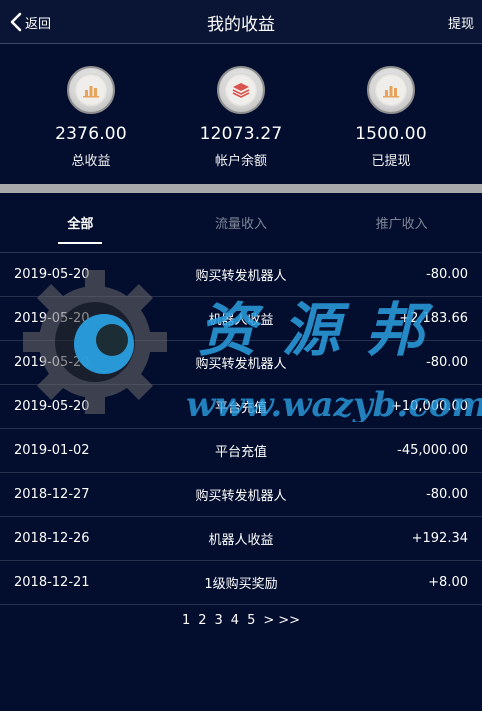  What do you see at coordinates (241, 620) in the screenshot?
I see `pagination: 1 2 3 4 5 > >>` at bounding box center [241, 620].